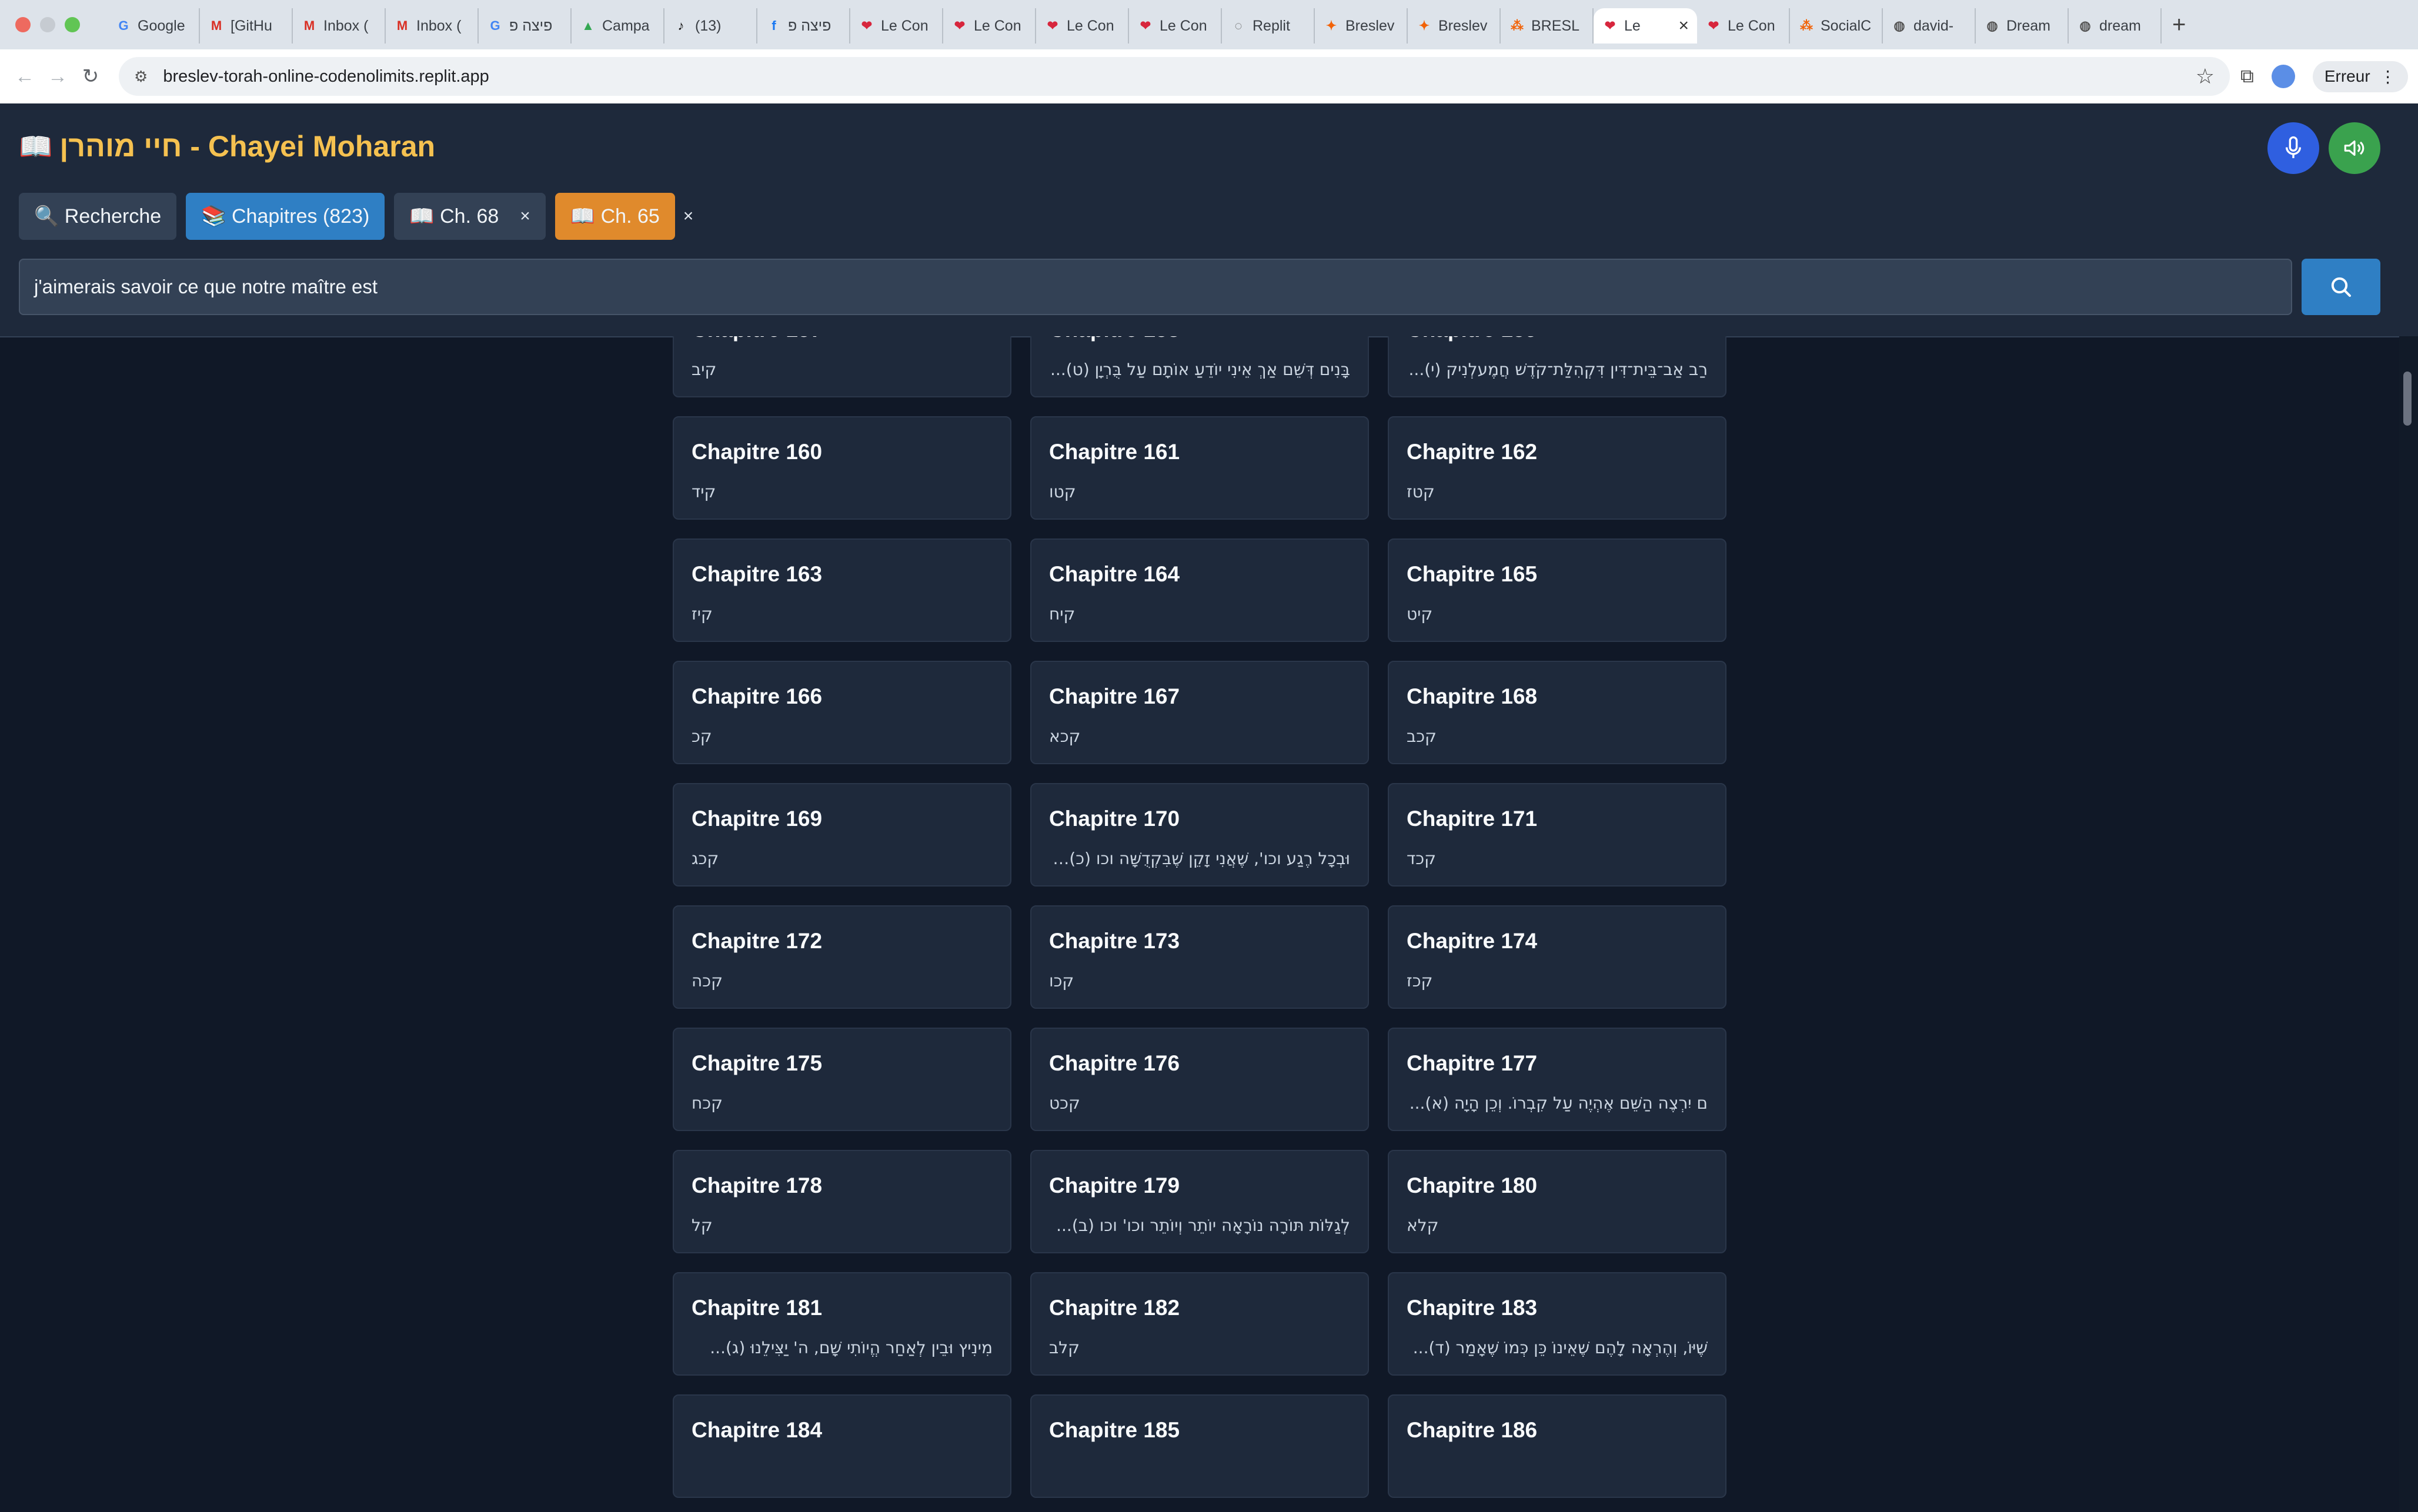  Describe the element at coordinates (1557, 1446) in the screenshot. I see `chapter-card: Chapitre 186` at that location.